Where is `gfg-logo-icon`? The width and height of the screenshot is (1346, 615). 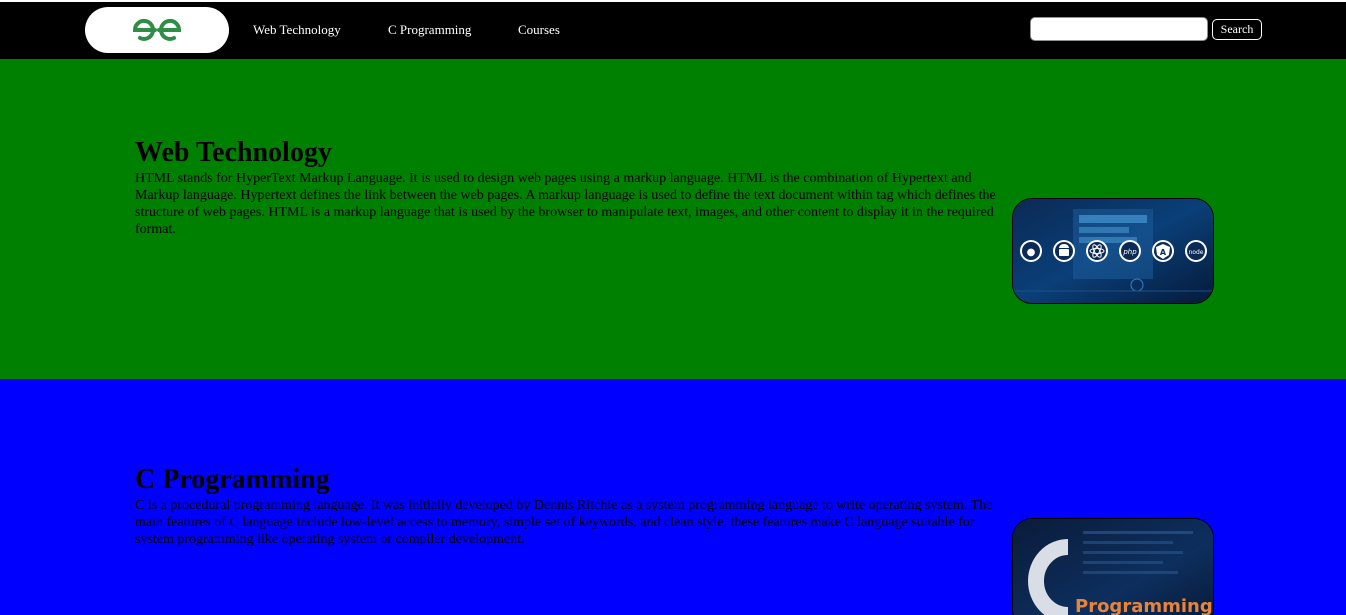 gfg-logo-icon is located at coordinates (157, 29).